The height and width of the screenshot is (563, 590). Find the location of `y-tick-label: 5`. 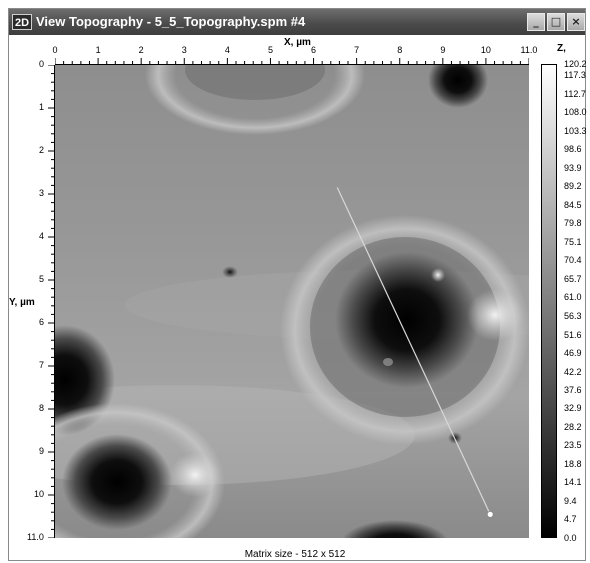

y-tick-label: 5 is located at coordinates (42, 279).